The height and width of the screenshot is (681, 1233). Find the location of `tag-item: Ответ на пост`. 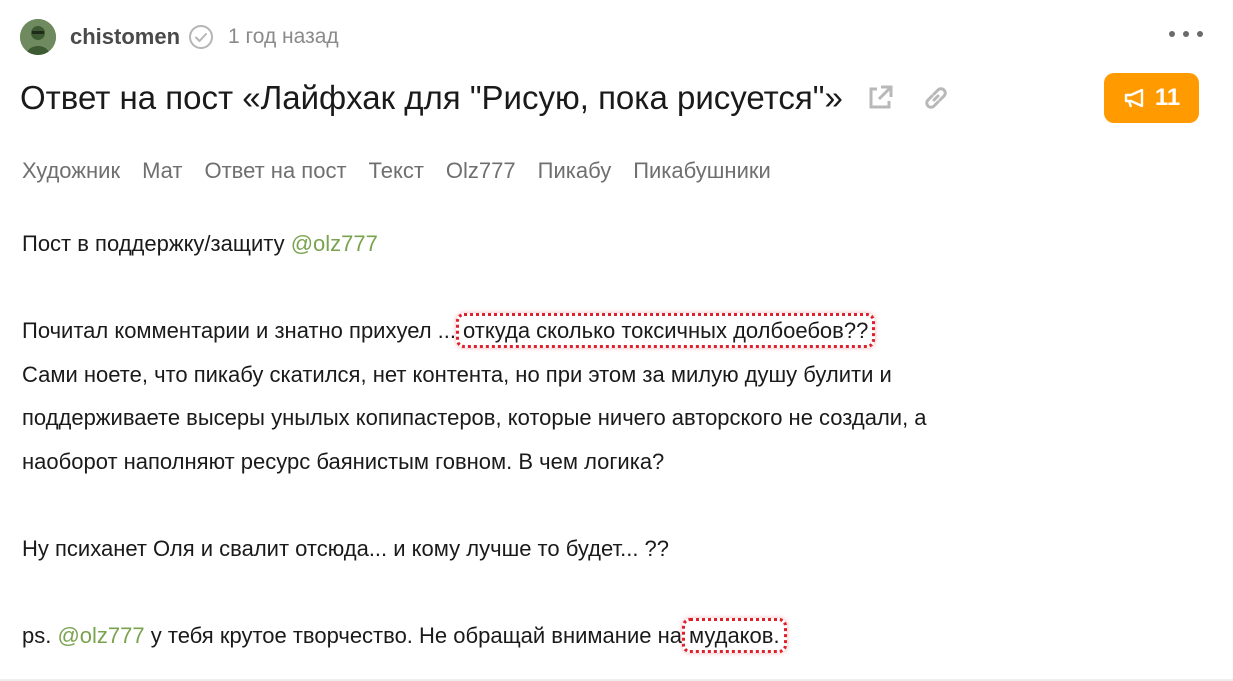

tag-item: Ответ на пост is located at coordinates (275, 171).